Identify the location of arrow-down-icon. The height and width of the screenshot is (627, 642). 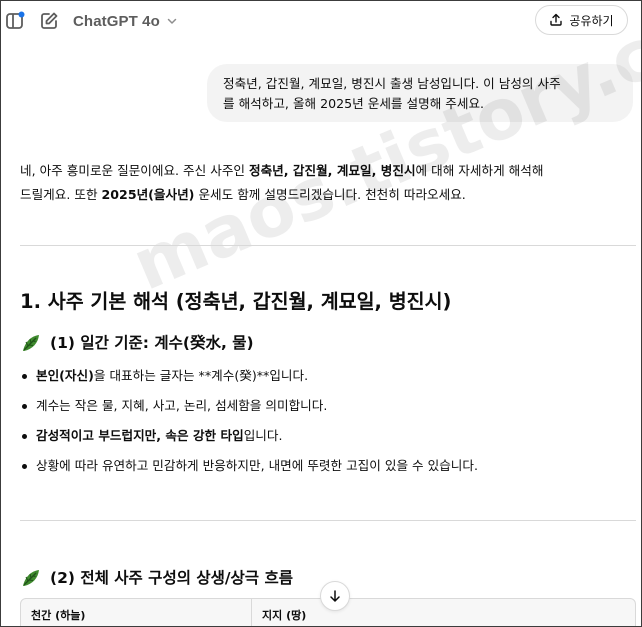
(335, 596).